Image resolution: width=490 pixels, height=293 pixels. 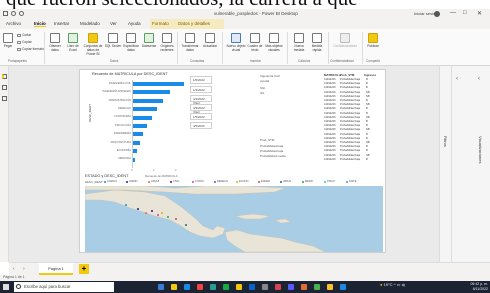 What do you see at coordinates (131, 43) in the screenshot?
I see `enter-data-button: Especificar datos` at bounding box center [131, 43].